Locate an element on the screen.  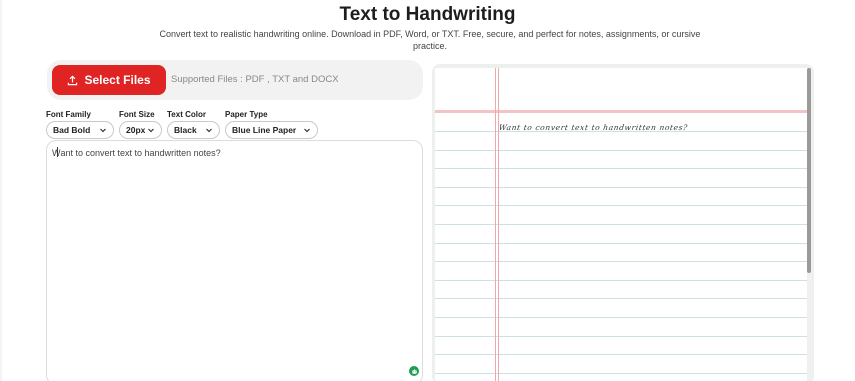
upload-icon is located at coordinates (73, 80).